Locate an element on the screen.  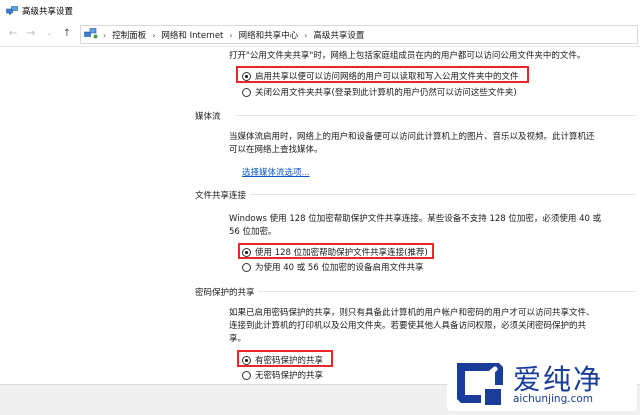
radio-password-on: 有密码保护的共享 is located at coordinates (282, 360).